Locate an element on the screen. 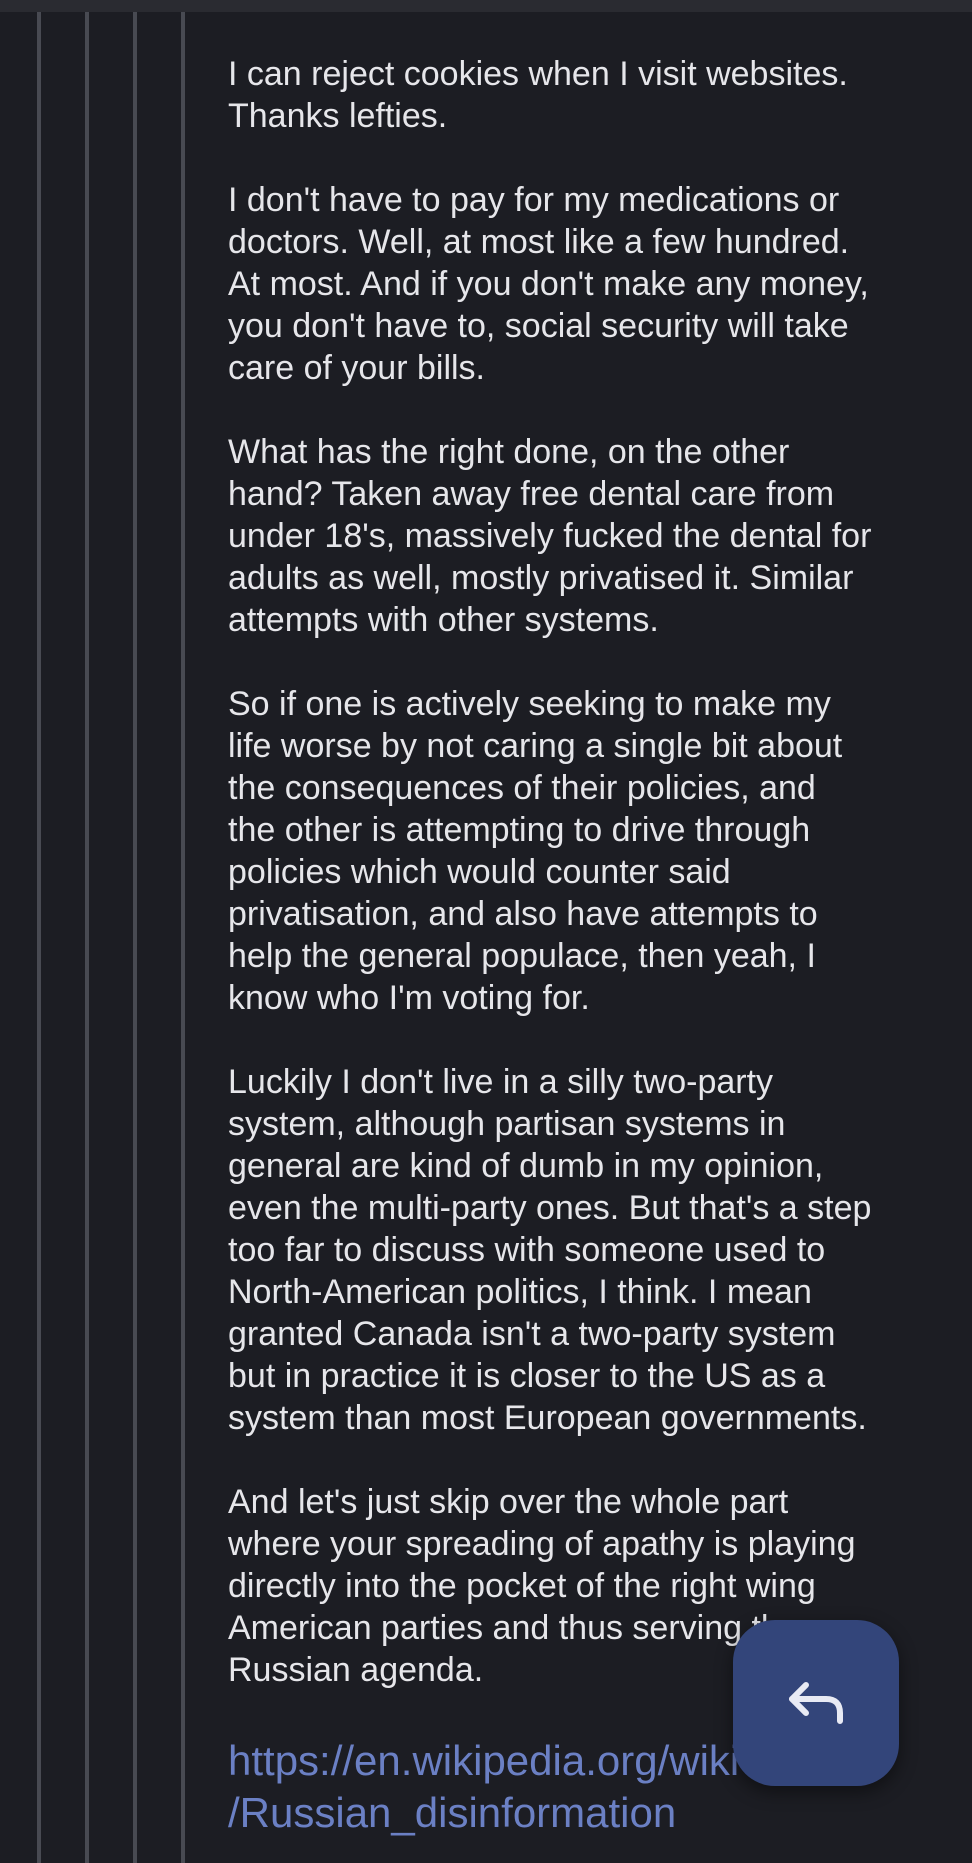 This screenshot has height=1863, width=972. reply-arrow-icon is located at coordinates (816, 1703).